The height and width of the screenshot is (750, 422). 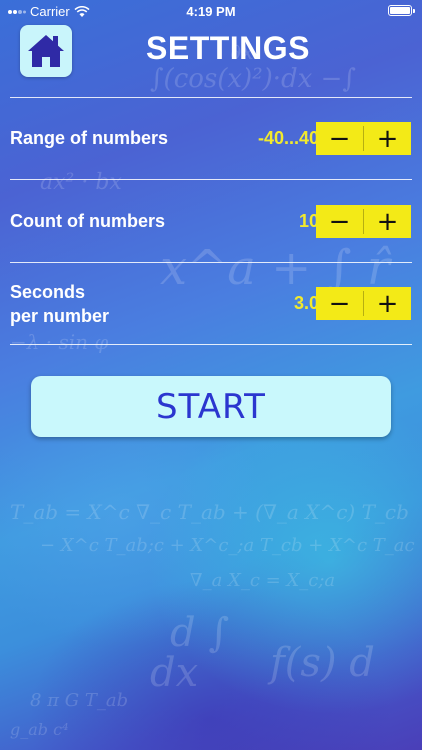 What do you see at coordinates (87, 221) in the screenshot?
I see `count-label: Count of numbers` at bounding box center [87, 221].